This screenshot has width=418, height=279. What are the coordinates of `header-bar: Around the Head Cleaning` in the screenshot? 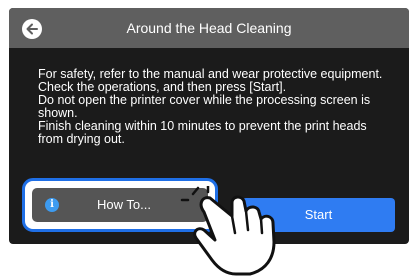 It's located at (209, 28).